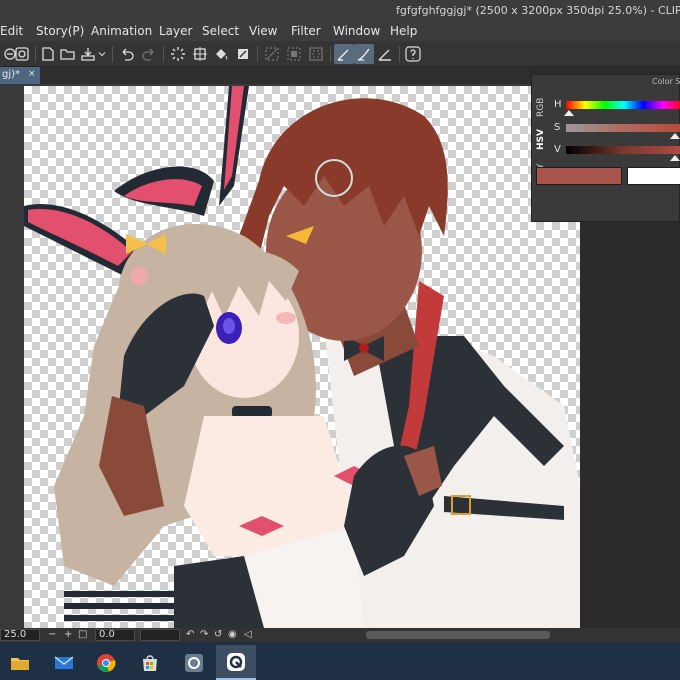  Describe the element at coordinates (32, 74) in the screenshot. I see `close-icon: ×` at that location.